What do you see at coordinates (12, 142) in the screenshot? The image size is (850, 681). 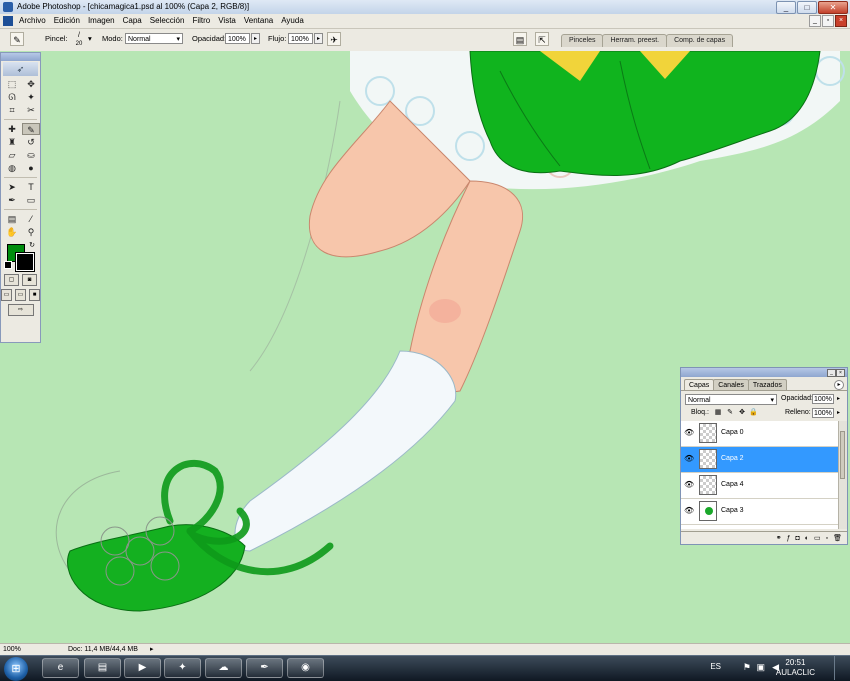 I see `clone-stamp-tool-icon: ♜` at bounding box center [12, 142].